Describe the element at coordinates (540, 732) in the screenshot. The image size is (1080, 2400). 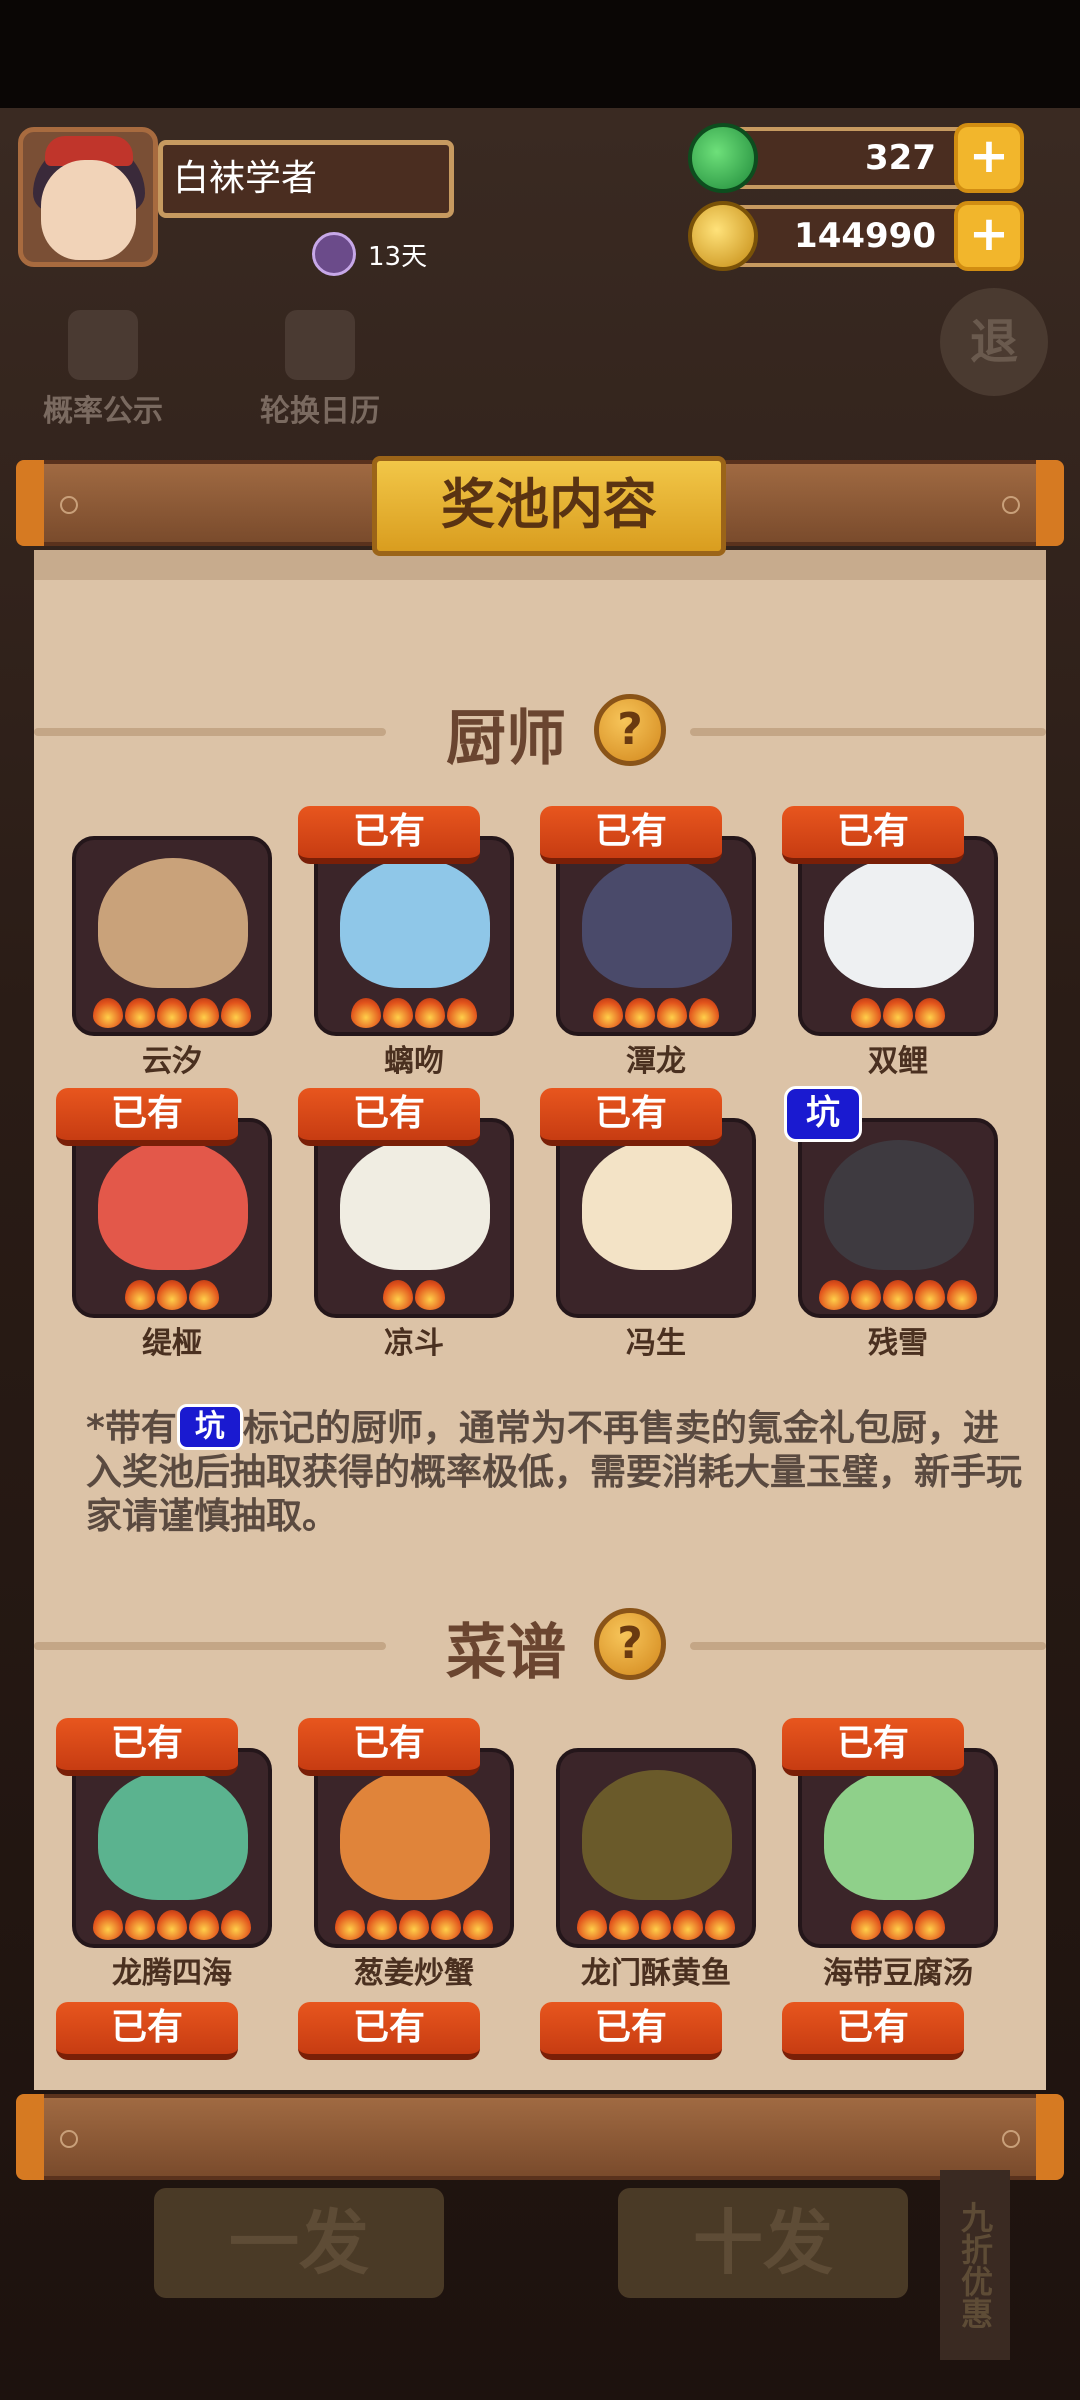
I see `chefs-section-header: 厨师 ?` at that location.